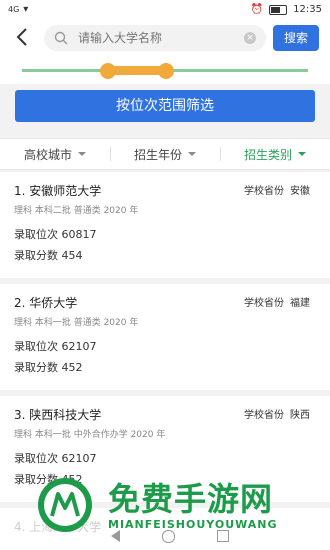  I want to click on search-box: ×, so click(155, 38).